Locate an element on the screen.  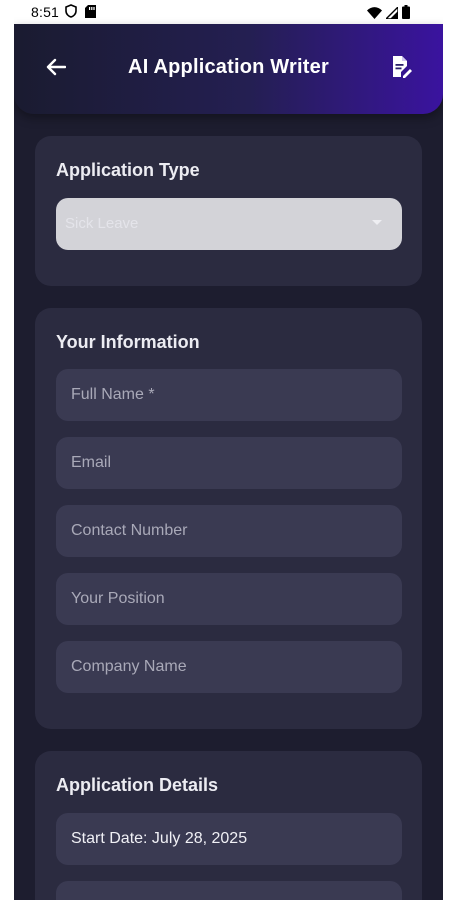
your-information-title: Your Information is located at coordinates (128, 342).